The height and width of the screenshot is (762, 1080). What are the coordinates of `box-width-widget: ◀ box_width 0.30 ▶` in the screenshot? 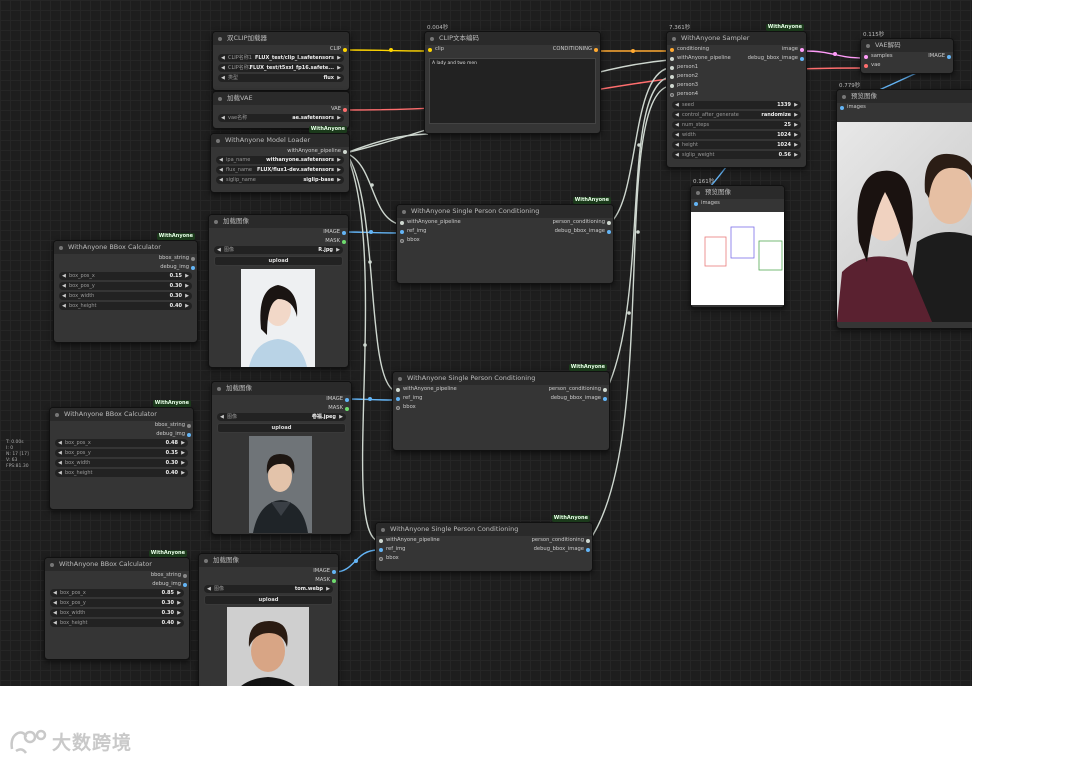 It's located at (117, 613).